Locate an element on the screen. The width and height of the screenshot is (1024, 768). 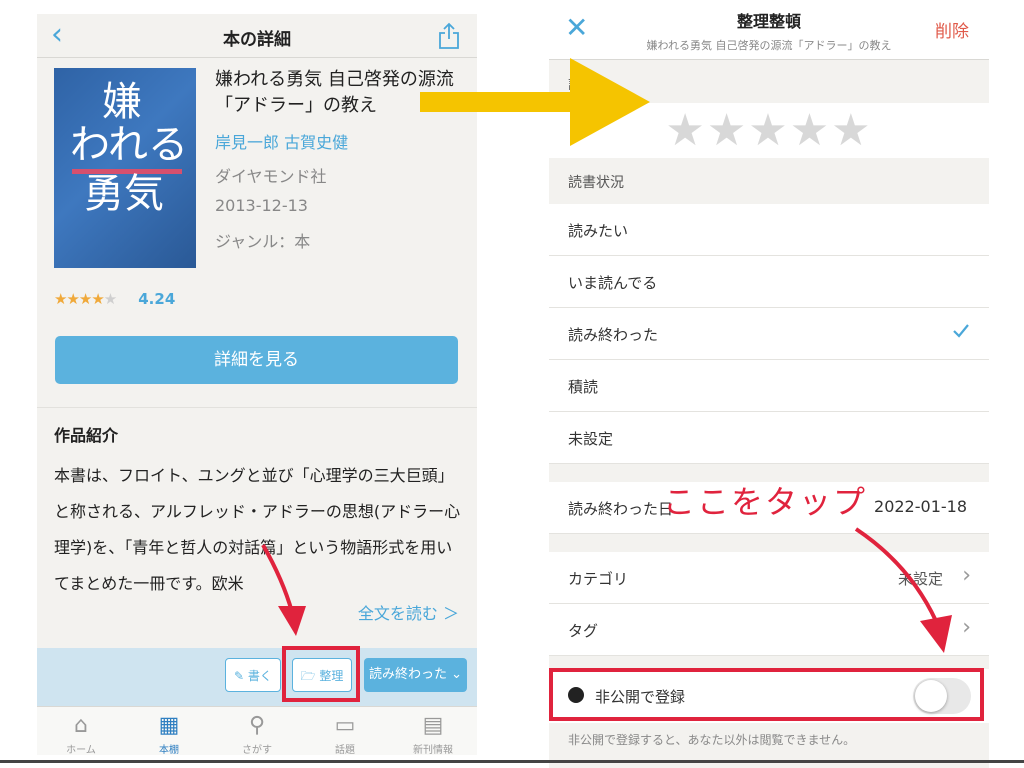
book-date: 2013-12-13 is located at coordinates (261, 205).